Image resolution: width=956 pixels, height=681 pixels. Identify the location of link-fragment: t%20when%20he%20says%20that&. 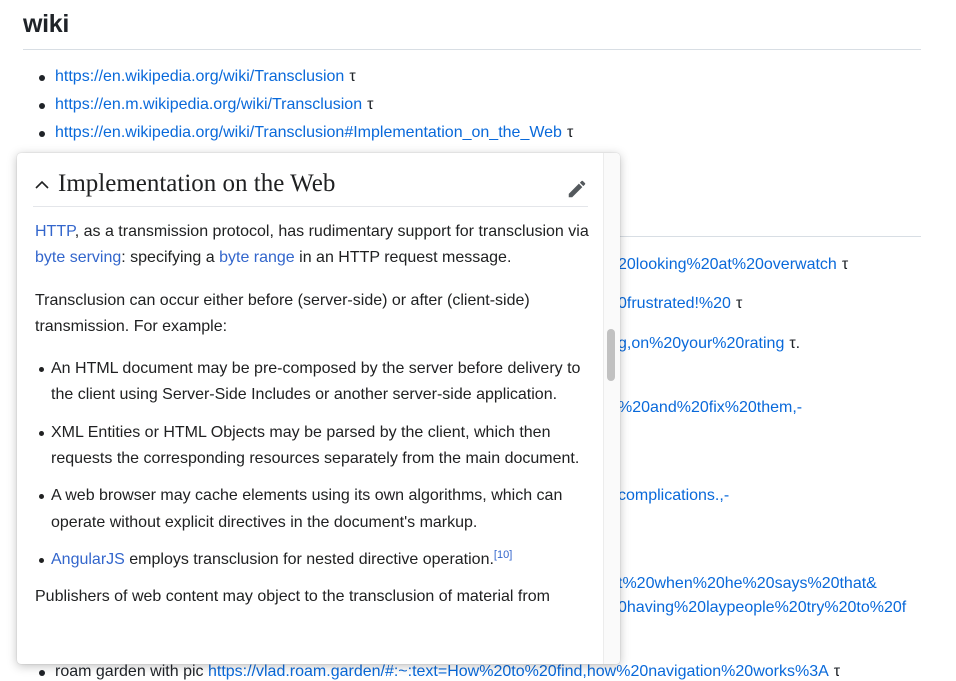
(747, 583).